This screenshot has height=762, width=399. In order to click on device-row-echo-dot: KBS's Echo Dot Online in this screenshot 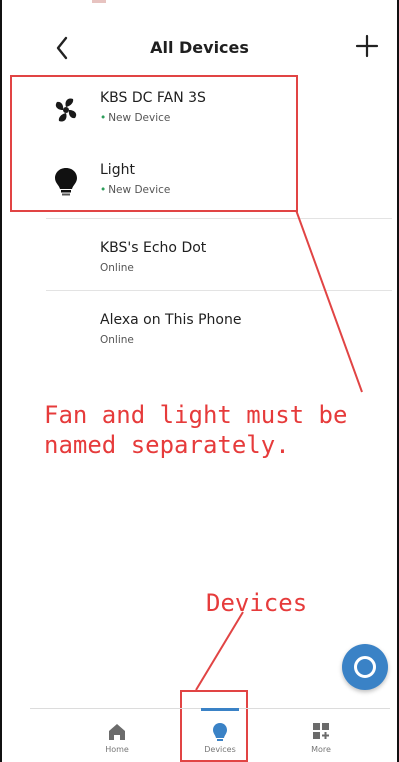, I will do `click(219, 262)`.